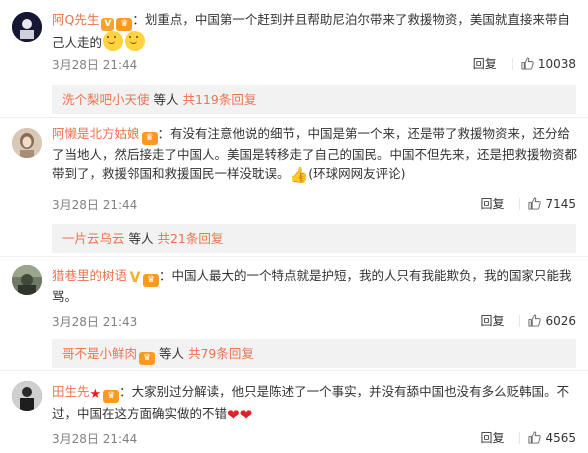 The height and width of the screenshot is (453, 588). What do you see at coordinates (314, 238) in the screenshot?
I see `subreply-bar: 一片云乌云 等人 共21条回复` at bounding box center [314, 238].